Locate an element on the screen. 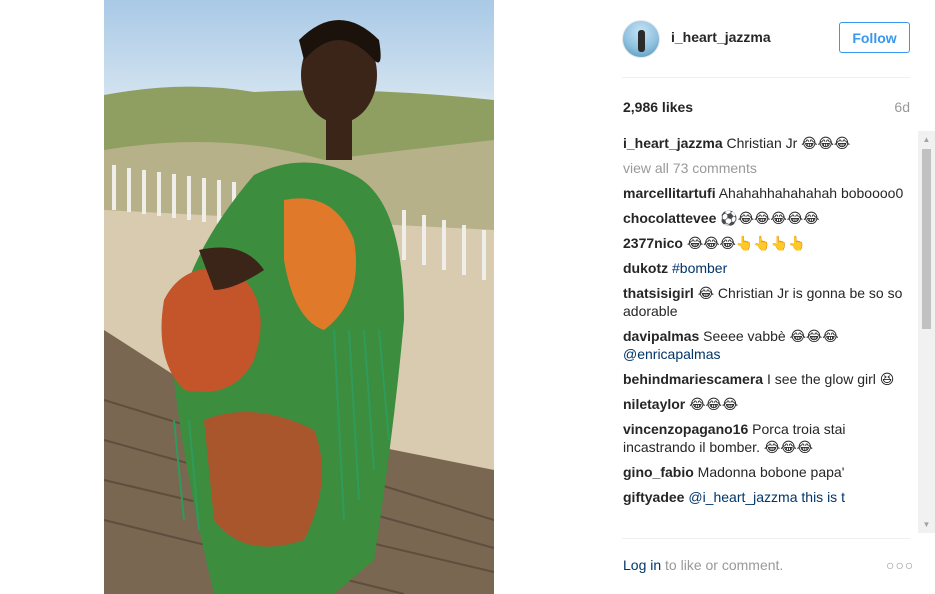 Image resolution: width=935 pixels, height=594 pixels. comment-row: gino_fabio Madonna bobone papa' is located at coordinates (768, 472).